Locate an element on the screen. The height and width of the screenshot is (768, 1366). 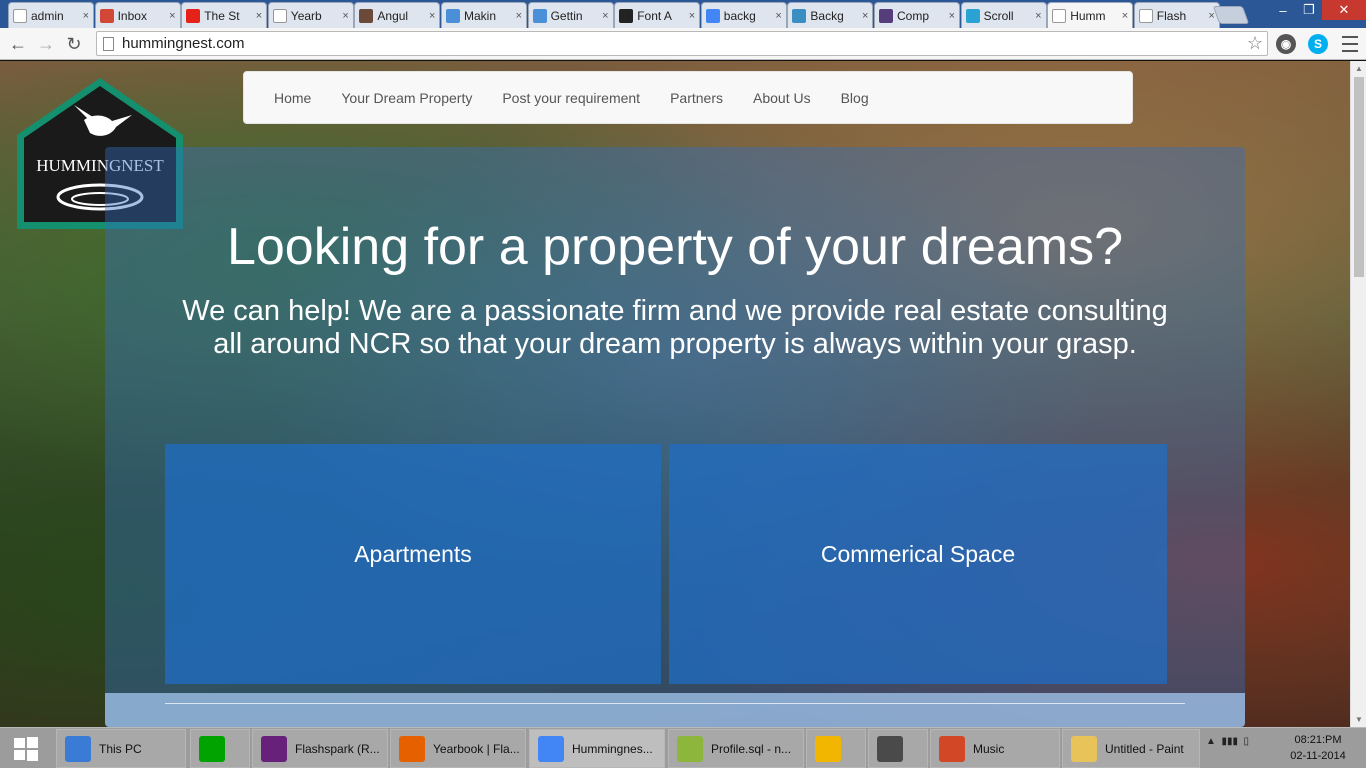
browser-tab: Inbox × is located at coordinates (137, 15).